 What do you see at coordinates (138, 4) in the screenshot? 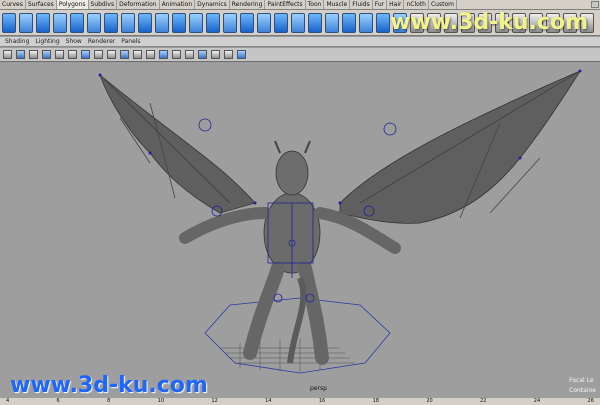
I see `shelf-tab-deformation: Deformation` at bounding box center [138, 4].